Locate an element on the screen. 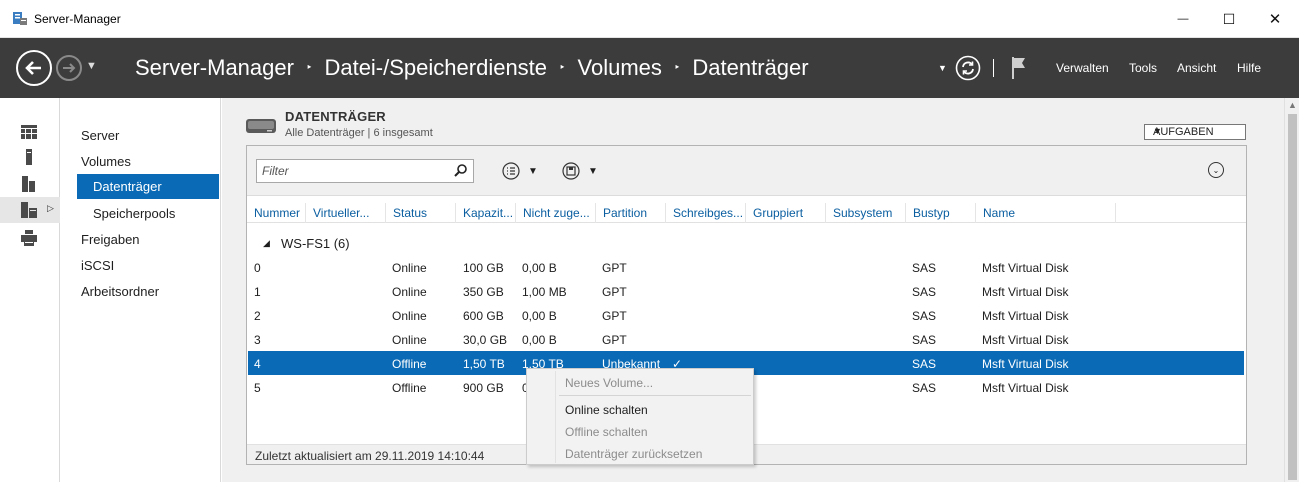 Image resolution: width=1299 pixels, height=482 pixels. back-button is located at coordinates (34, 68).